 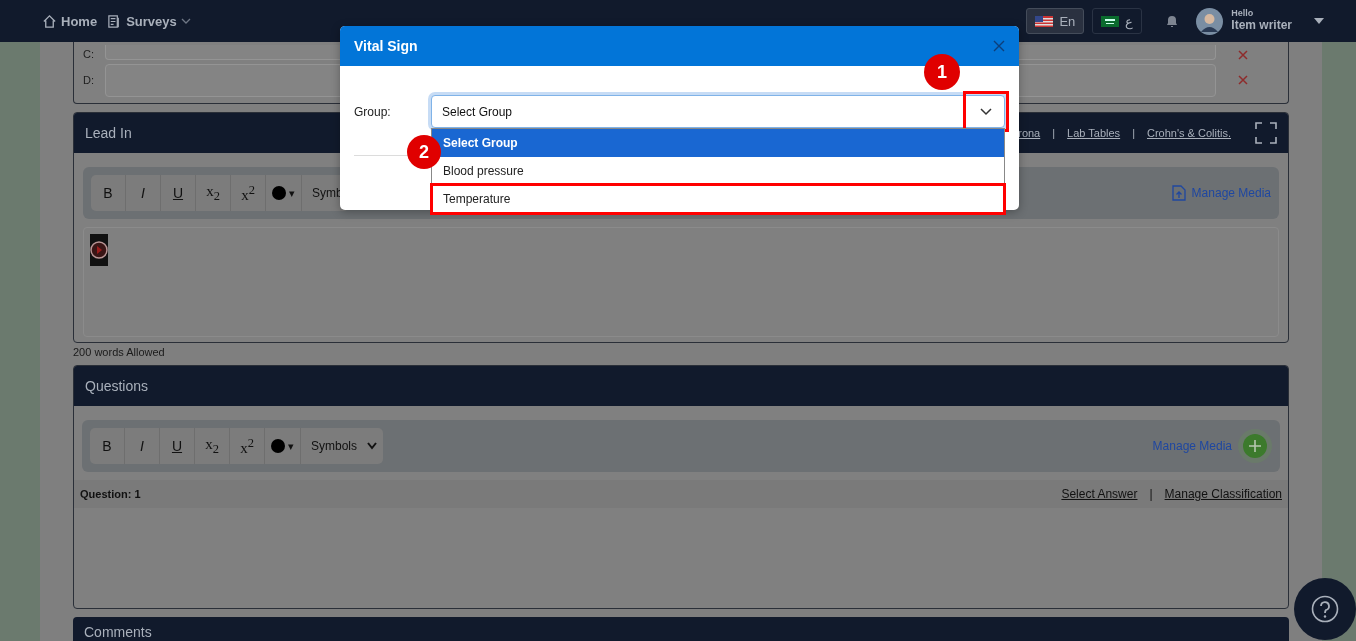 What do you see at coordinates (1029, 133) in the screenshot?
I see `header-link: rona` at bounding box center [1029, 133].